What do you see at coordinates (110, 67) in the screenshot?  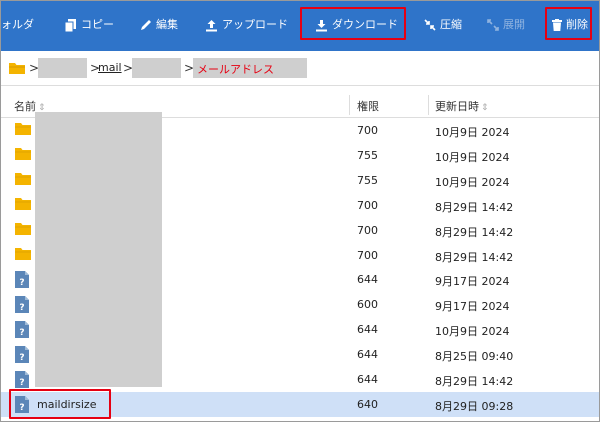 I see `breadcrumb-mail: mail` at bounding box center [110, 67].